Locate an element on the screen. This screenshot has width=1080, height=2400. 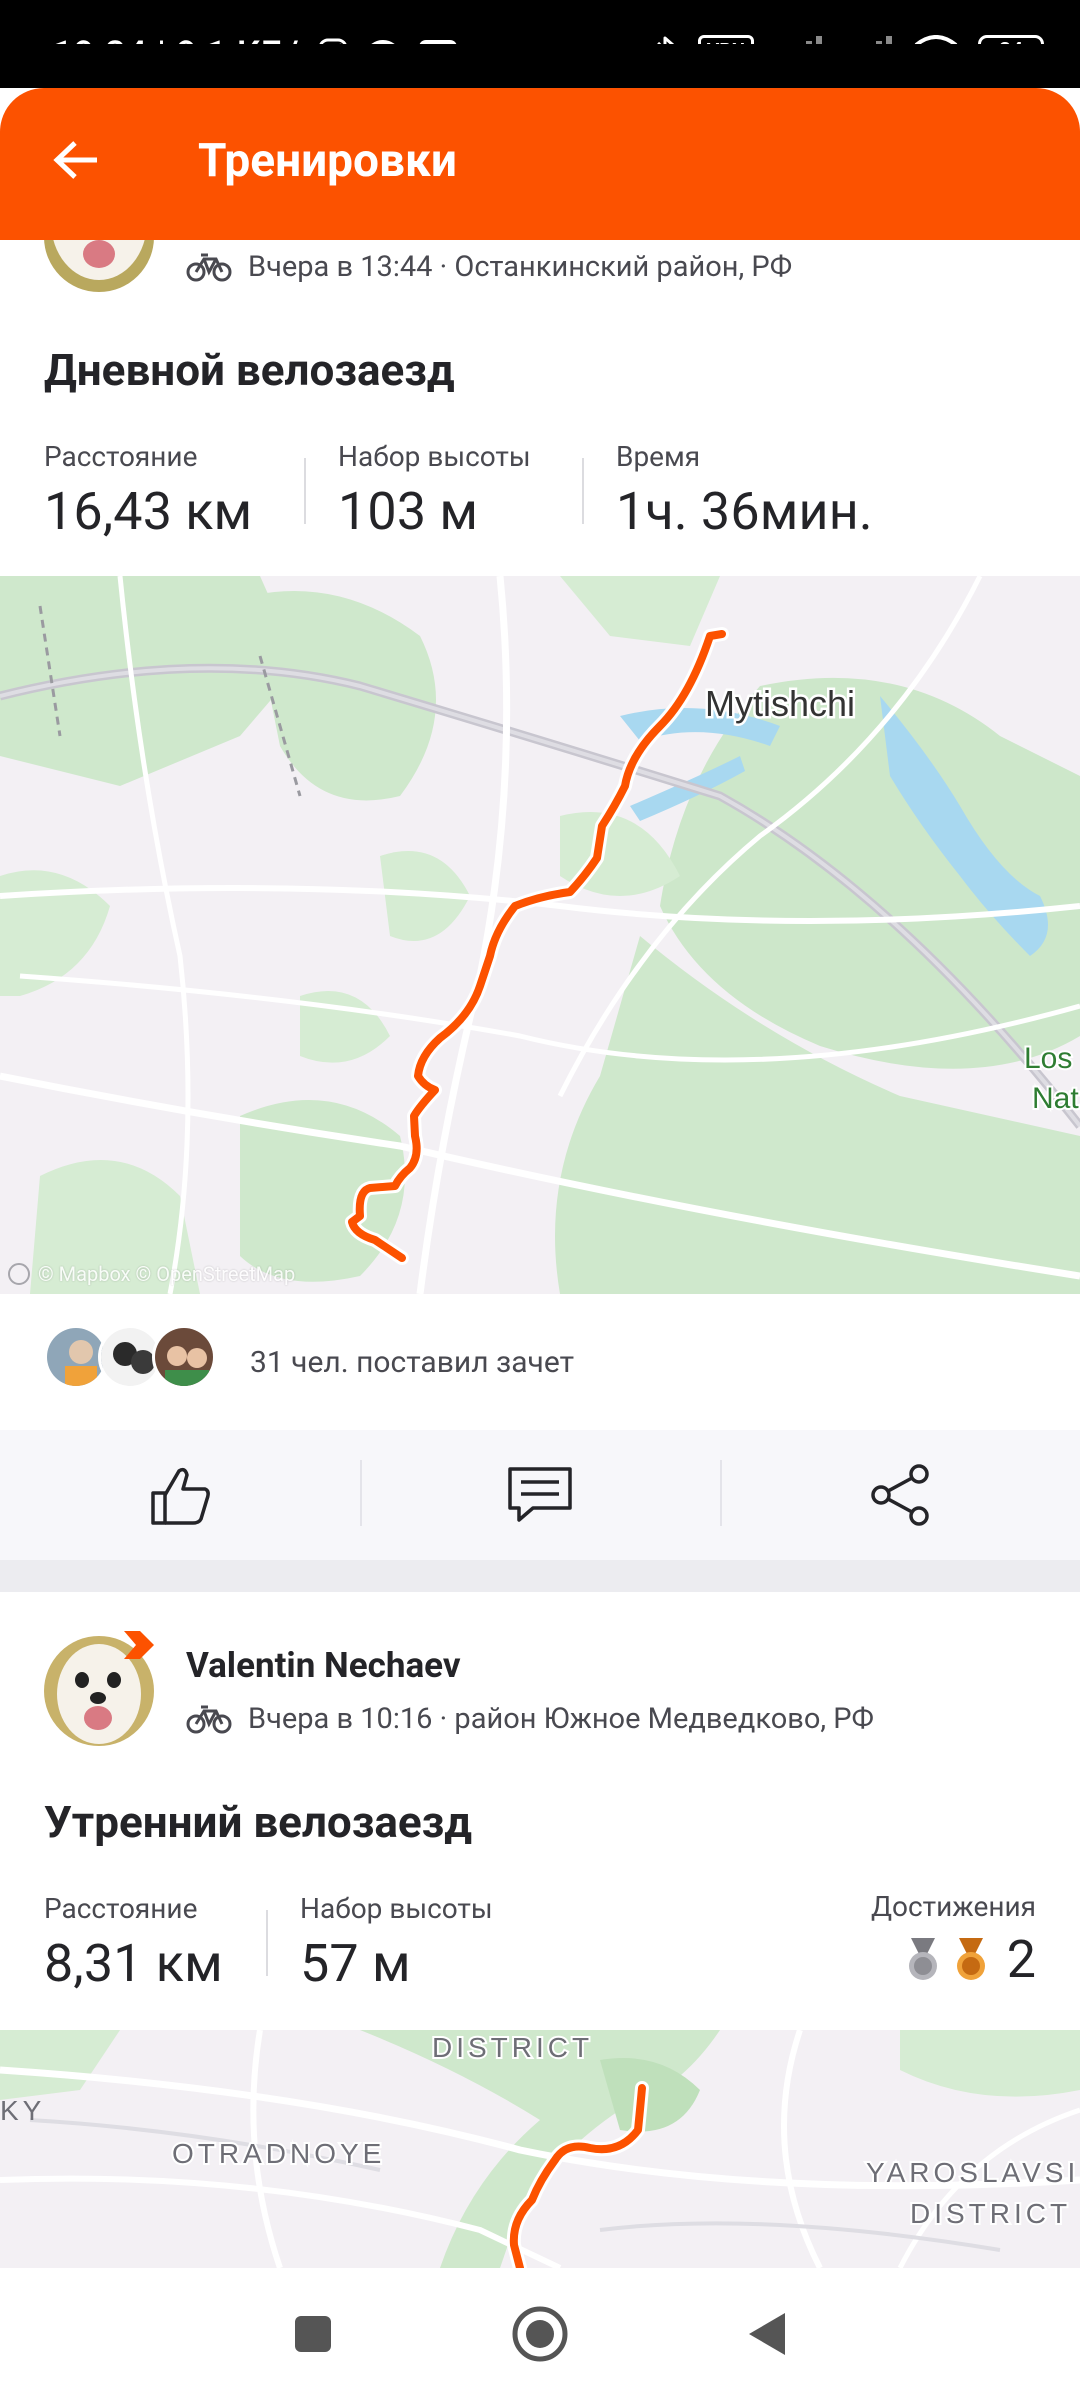
kudos-avatars is located at coordinates (130, 1357).